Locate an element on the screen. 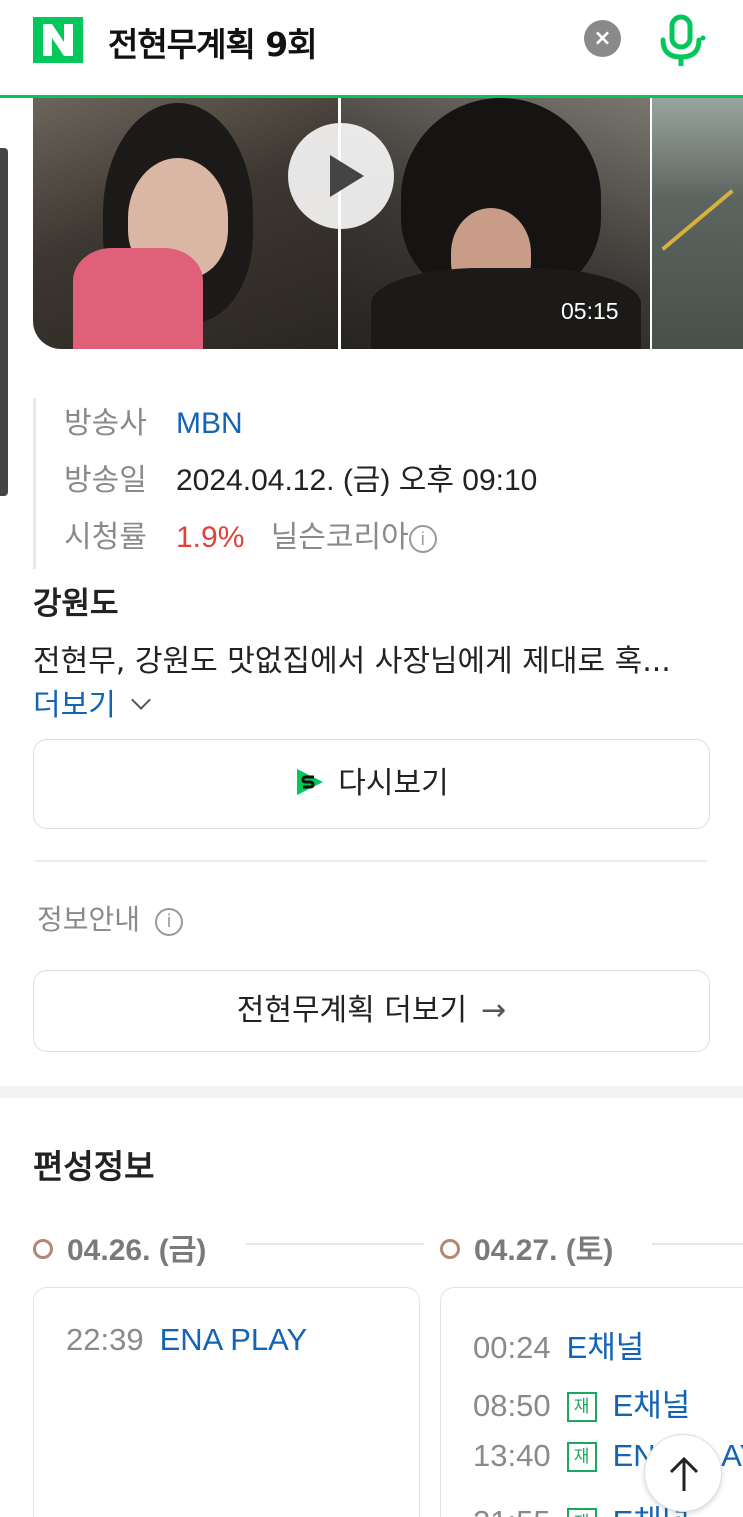 The height and width of the screenshot is (1517, 743). scroll-to-top-button is located at coordinates (683, 1473).